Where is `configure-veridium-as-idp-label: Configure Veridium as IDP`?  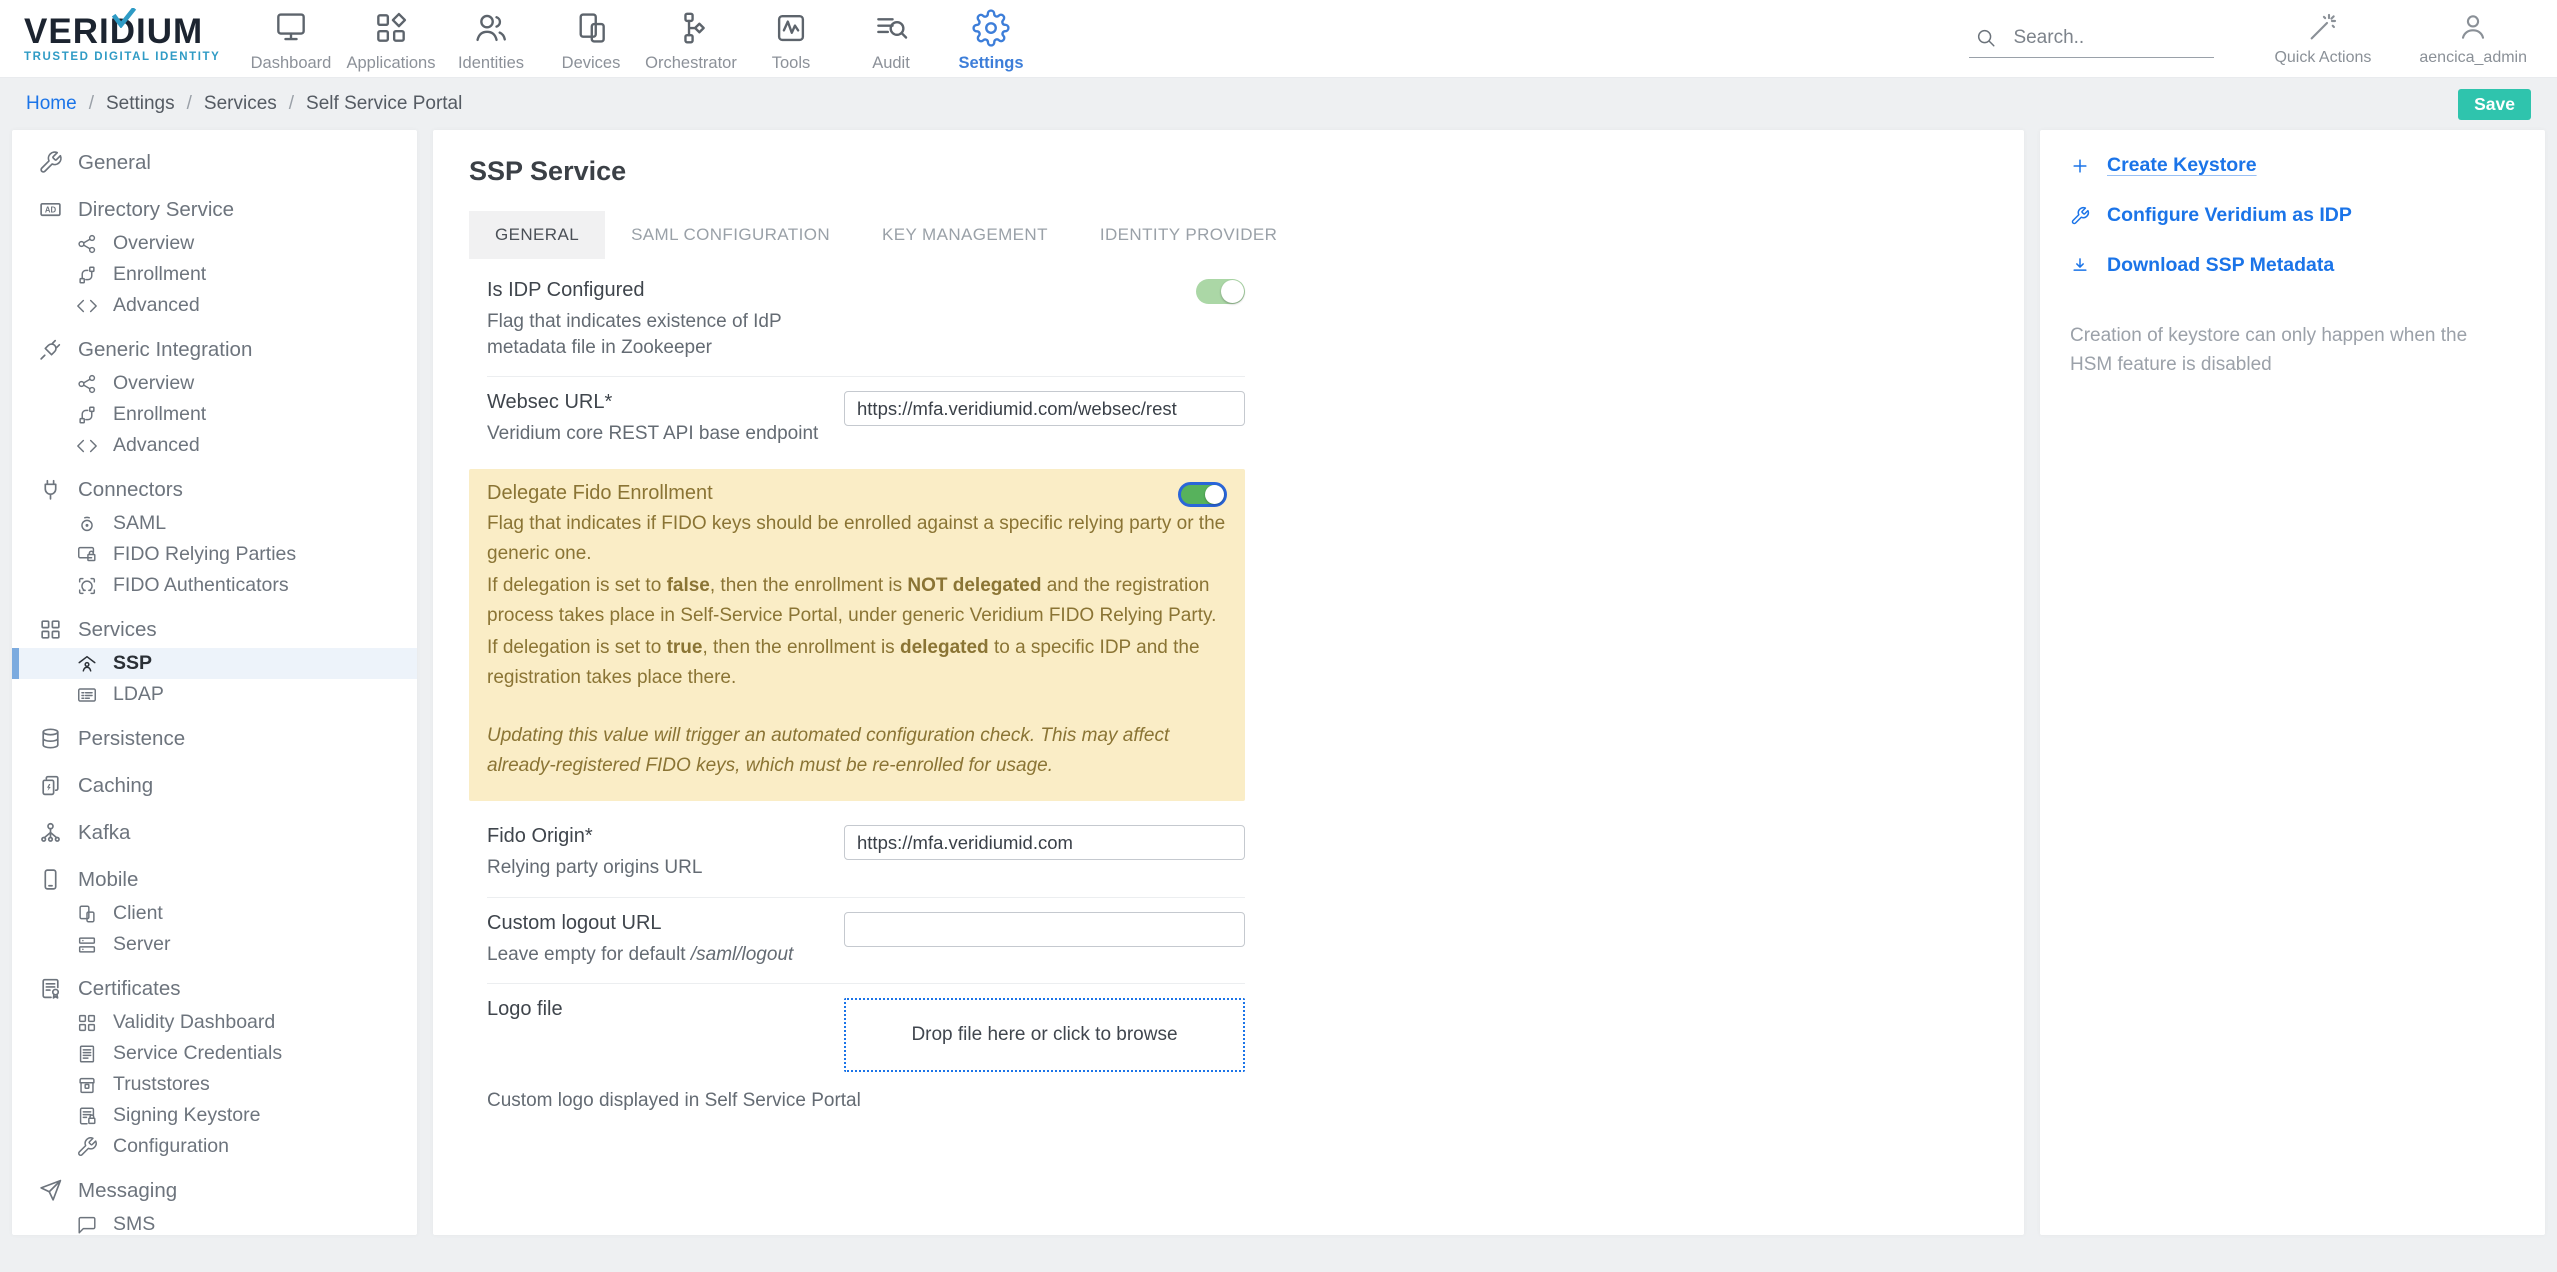
configure-veridium-as-idp-label: Configure Veridium as IDP is located at coordinates (2229, 215).